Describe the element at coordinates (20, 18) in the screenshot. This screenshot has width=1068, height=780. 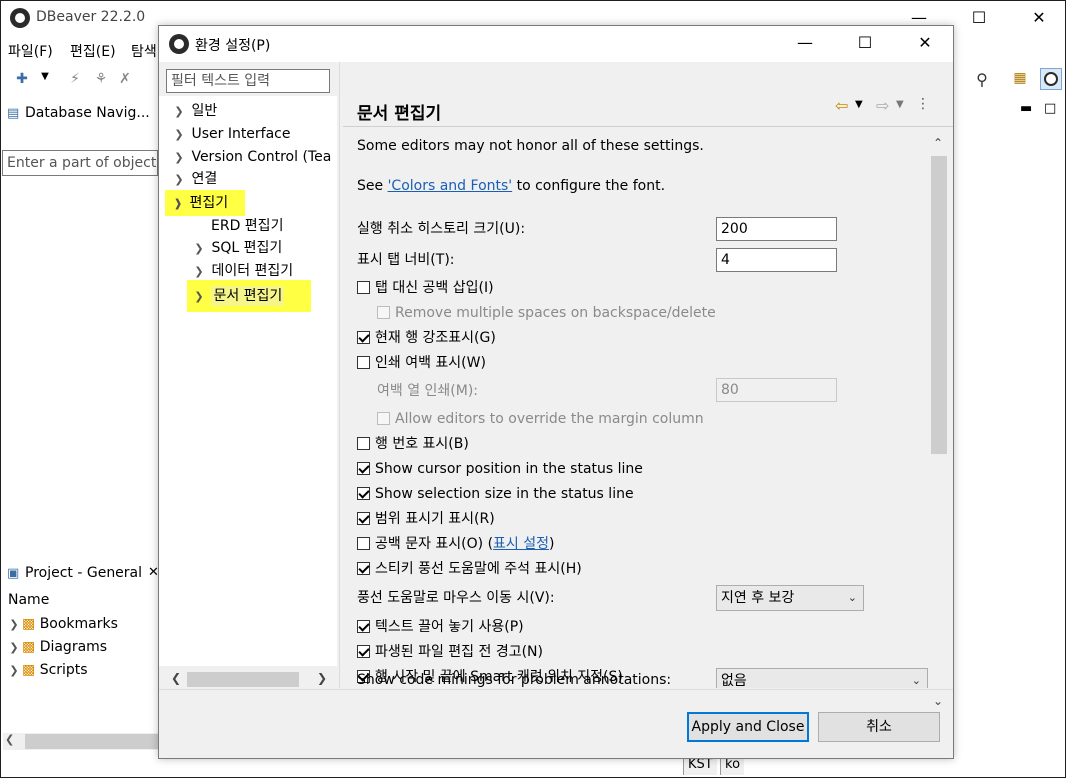
I see `dbeaver-logo-icon` at that location.